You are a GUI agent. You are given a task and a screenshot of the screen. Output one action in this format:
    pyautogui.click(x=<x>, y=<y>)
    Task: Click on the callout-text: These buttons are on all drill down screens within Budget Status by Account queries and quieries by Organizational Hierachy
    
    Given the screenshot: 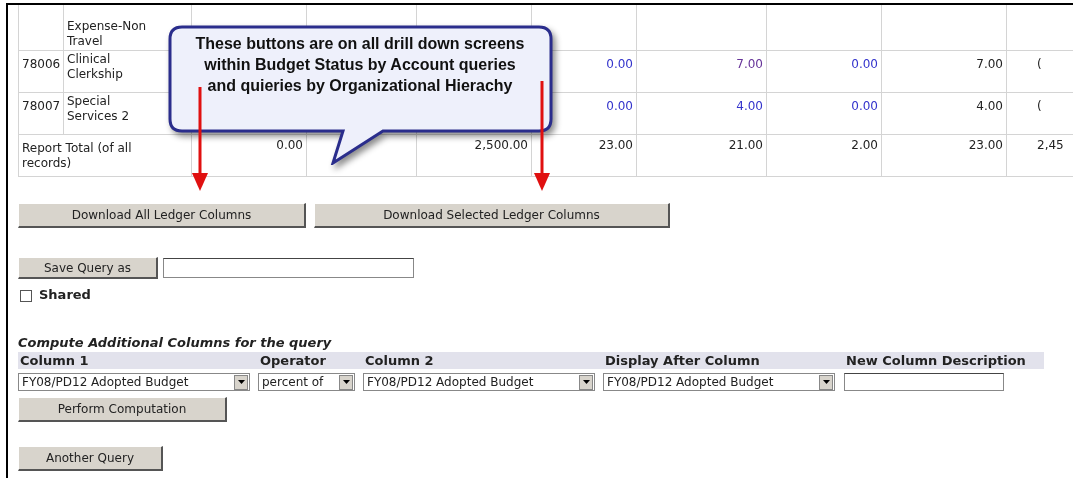 What is the action you would take?
    pyautogui.click(x=360, y=65)
    